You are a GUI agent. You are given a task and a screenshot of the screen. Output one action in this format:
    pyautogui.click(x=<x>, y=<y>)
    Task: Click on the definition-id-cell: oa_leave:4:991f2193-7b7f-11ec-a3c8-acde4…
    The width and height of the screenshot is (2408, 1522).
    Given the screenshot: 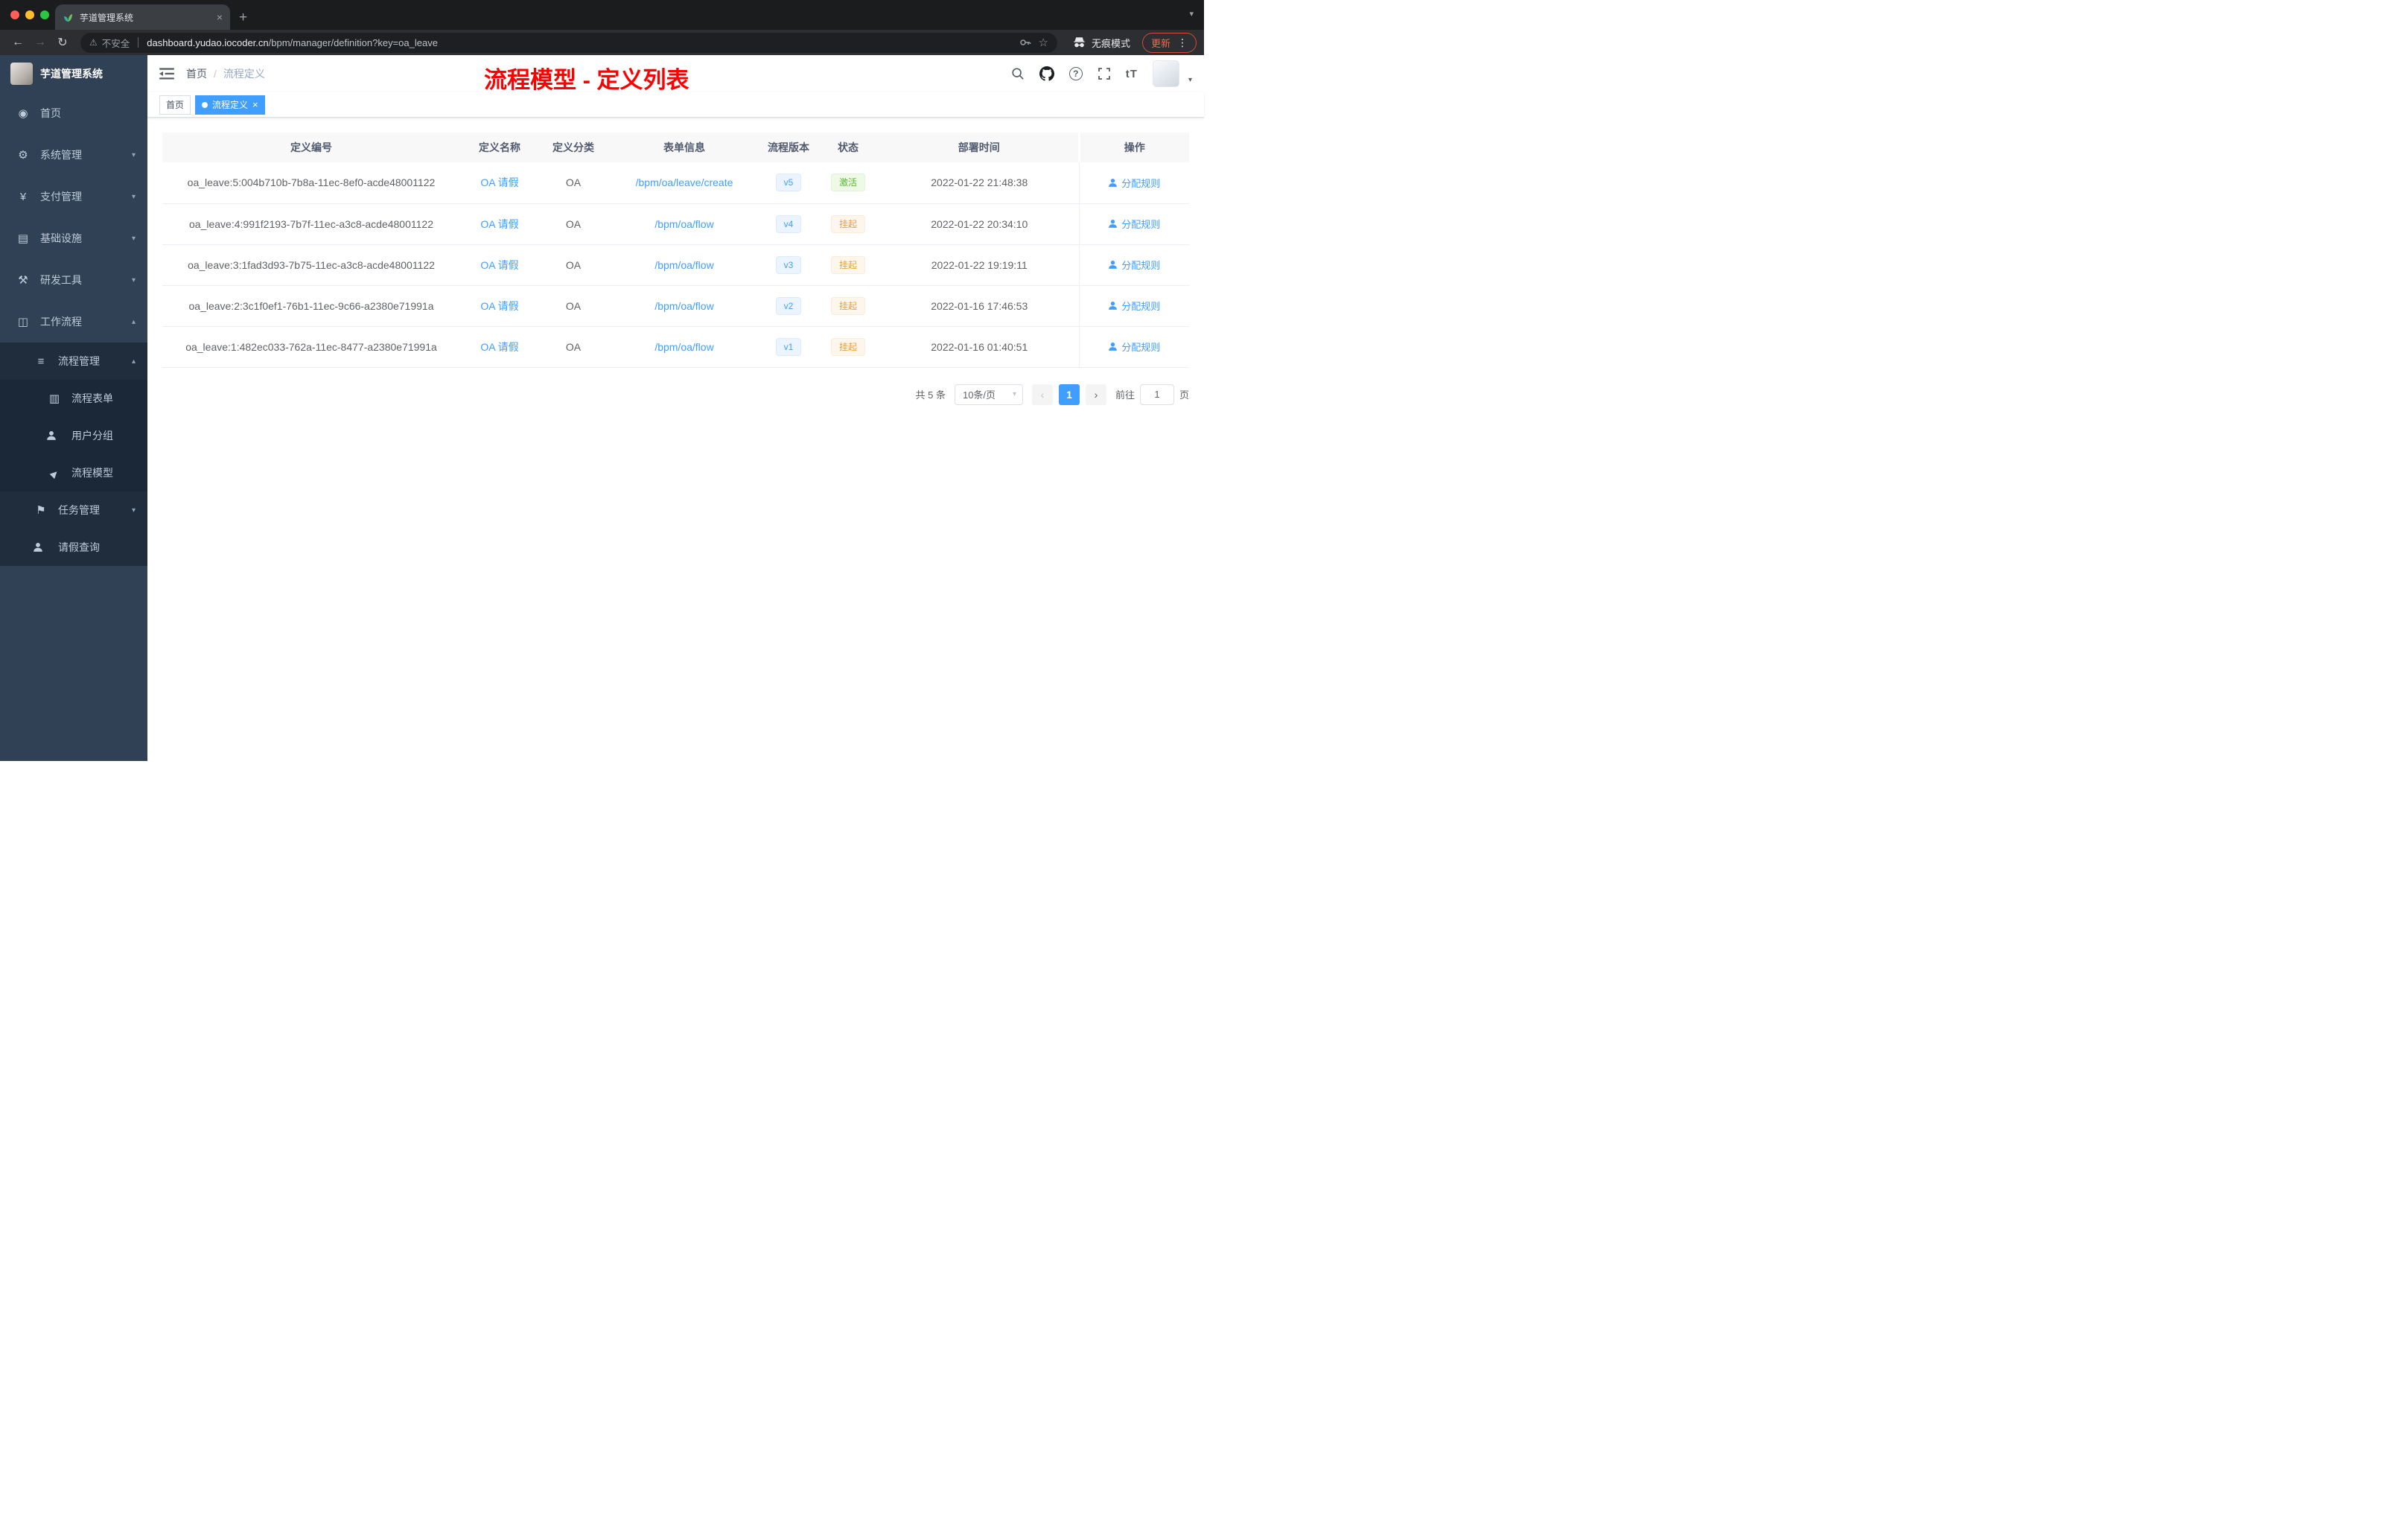 What is the action you would take?
    pyautogui.click(x=311, y=224)
    